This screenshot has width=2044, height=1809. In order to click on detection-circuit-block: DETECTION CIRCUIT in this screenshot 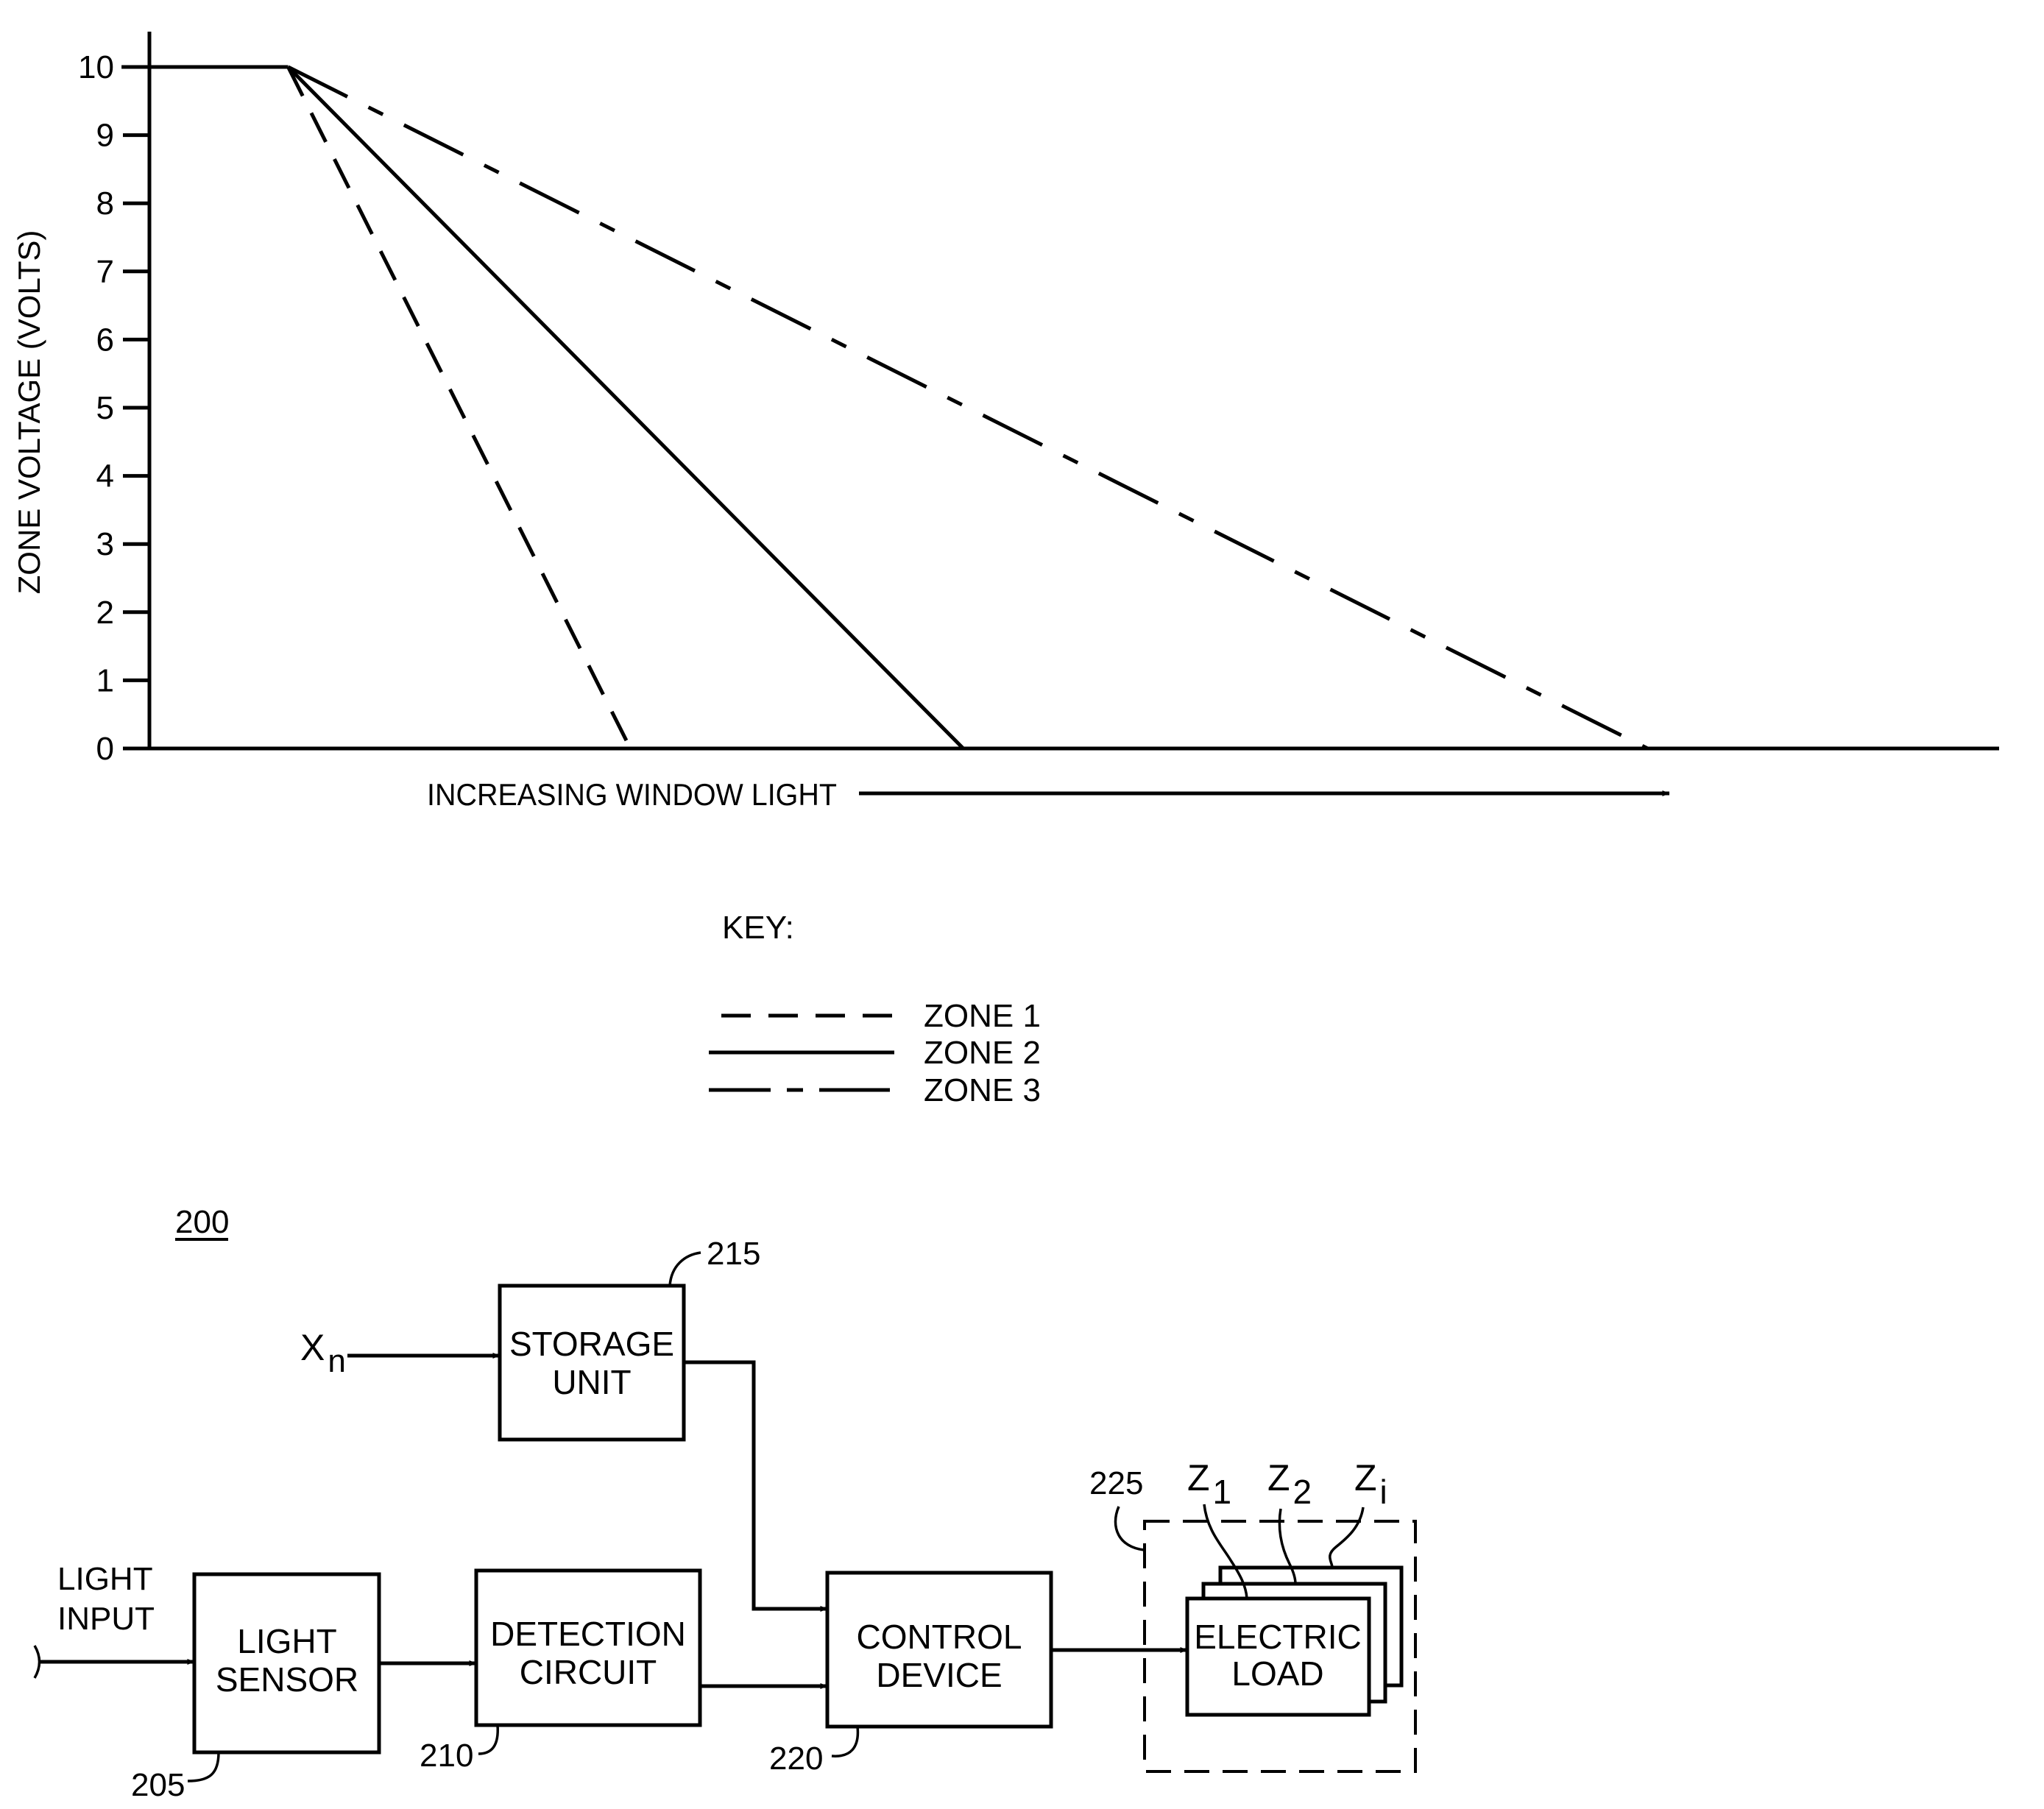, I will do `click(588, 1647)`.